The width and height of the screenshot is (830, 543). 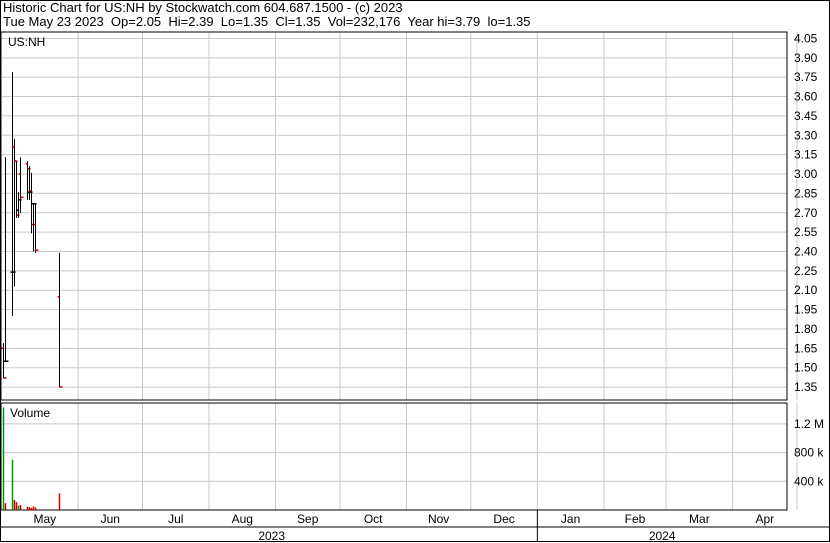 What do you see at coordinates (175, 519) in the screenshot?
I see `month-tick-label: Jul` at bounding box center [175, 519].